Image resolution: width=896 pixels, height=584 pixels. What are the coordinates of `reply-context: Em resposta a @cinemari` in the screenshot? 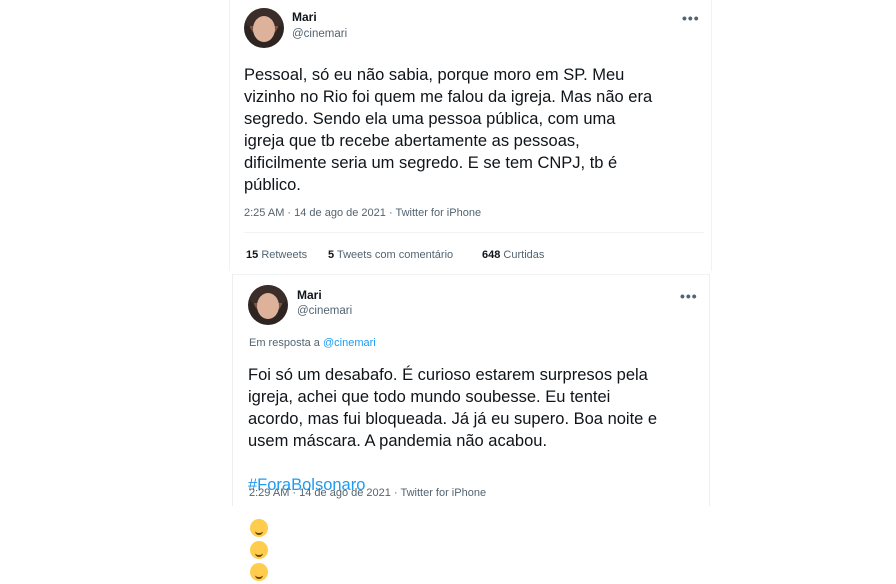 It's located at (312, 343).